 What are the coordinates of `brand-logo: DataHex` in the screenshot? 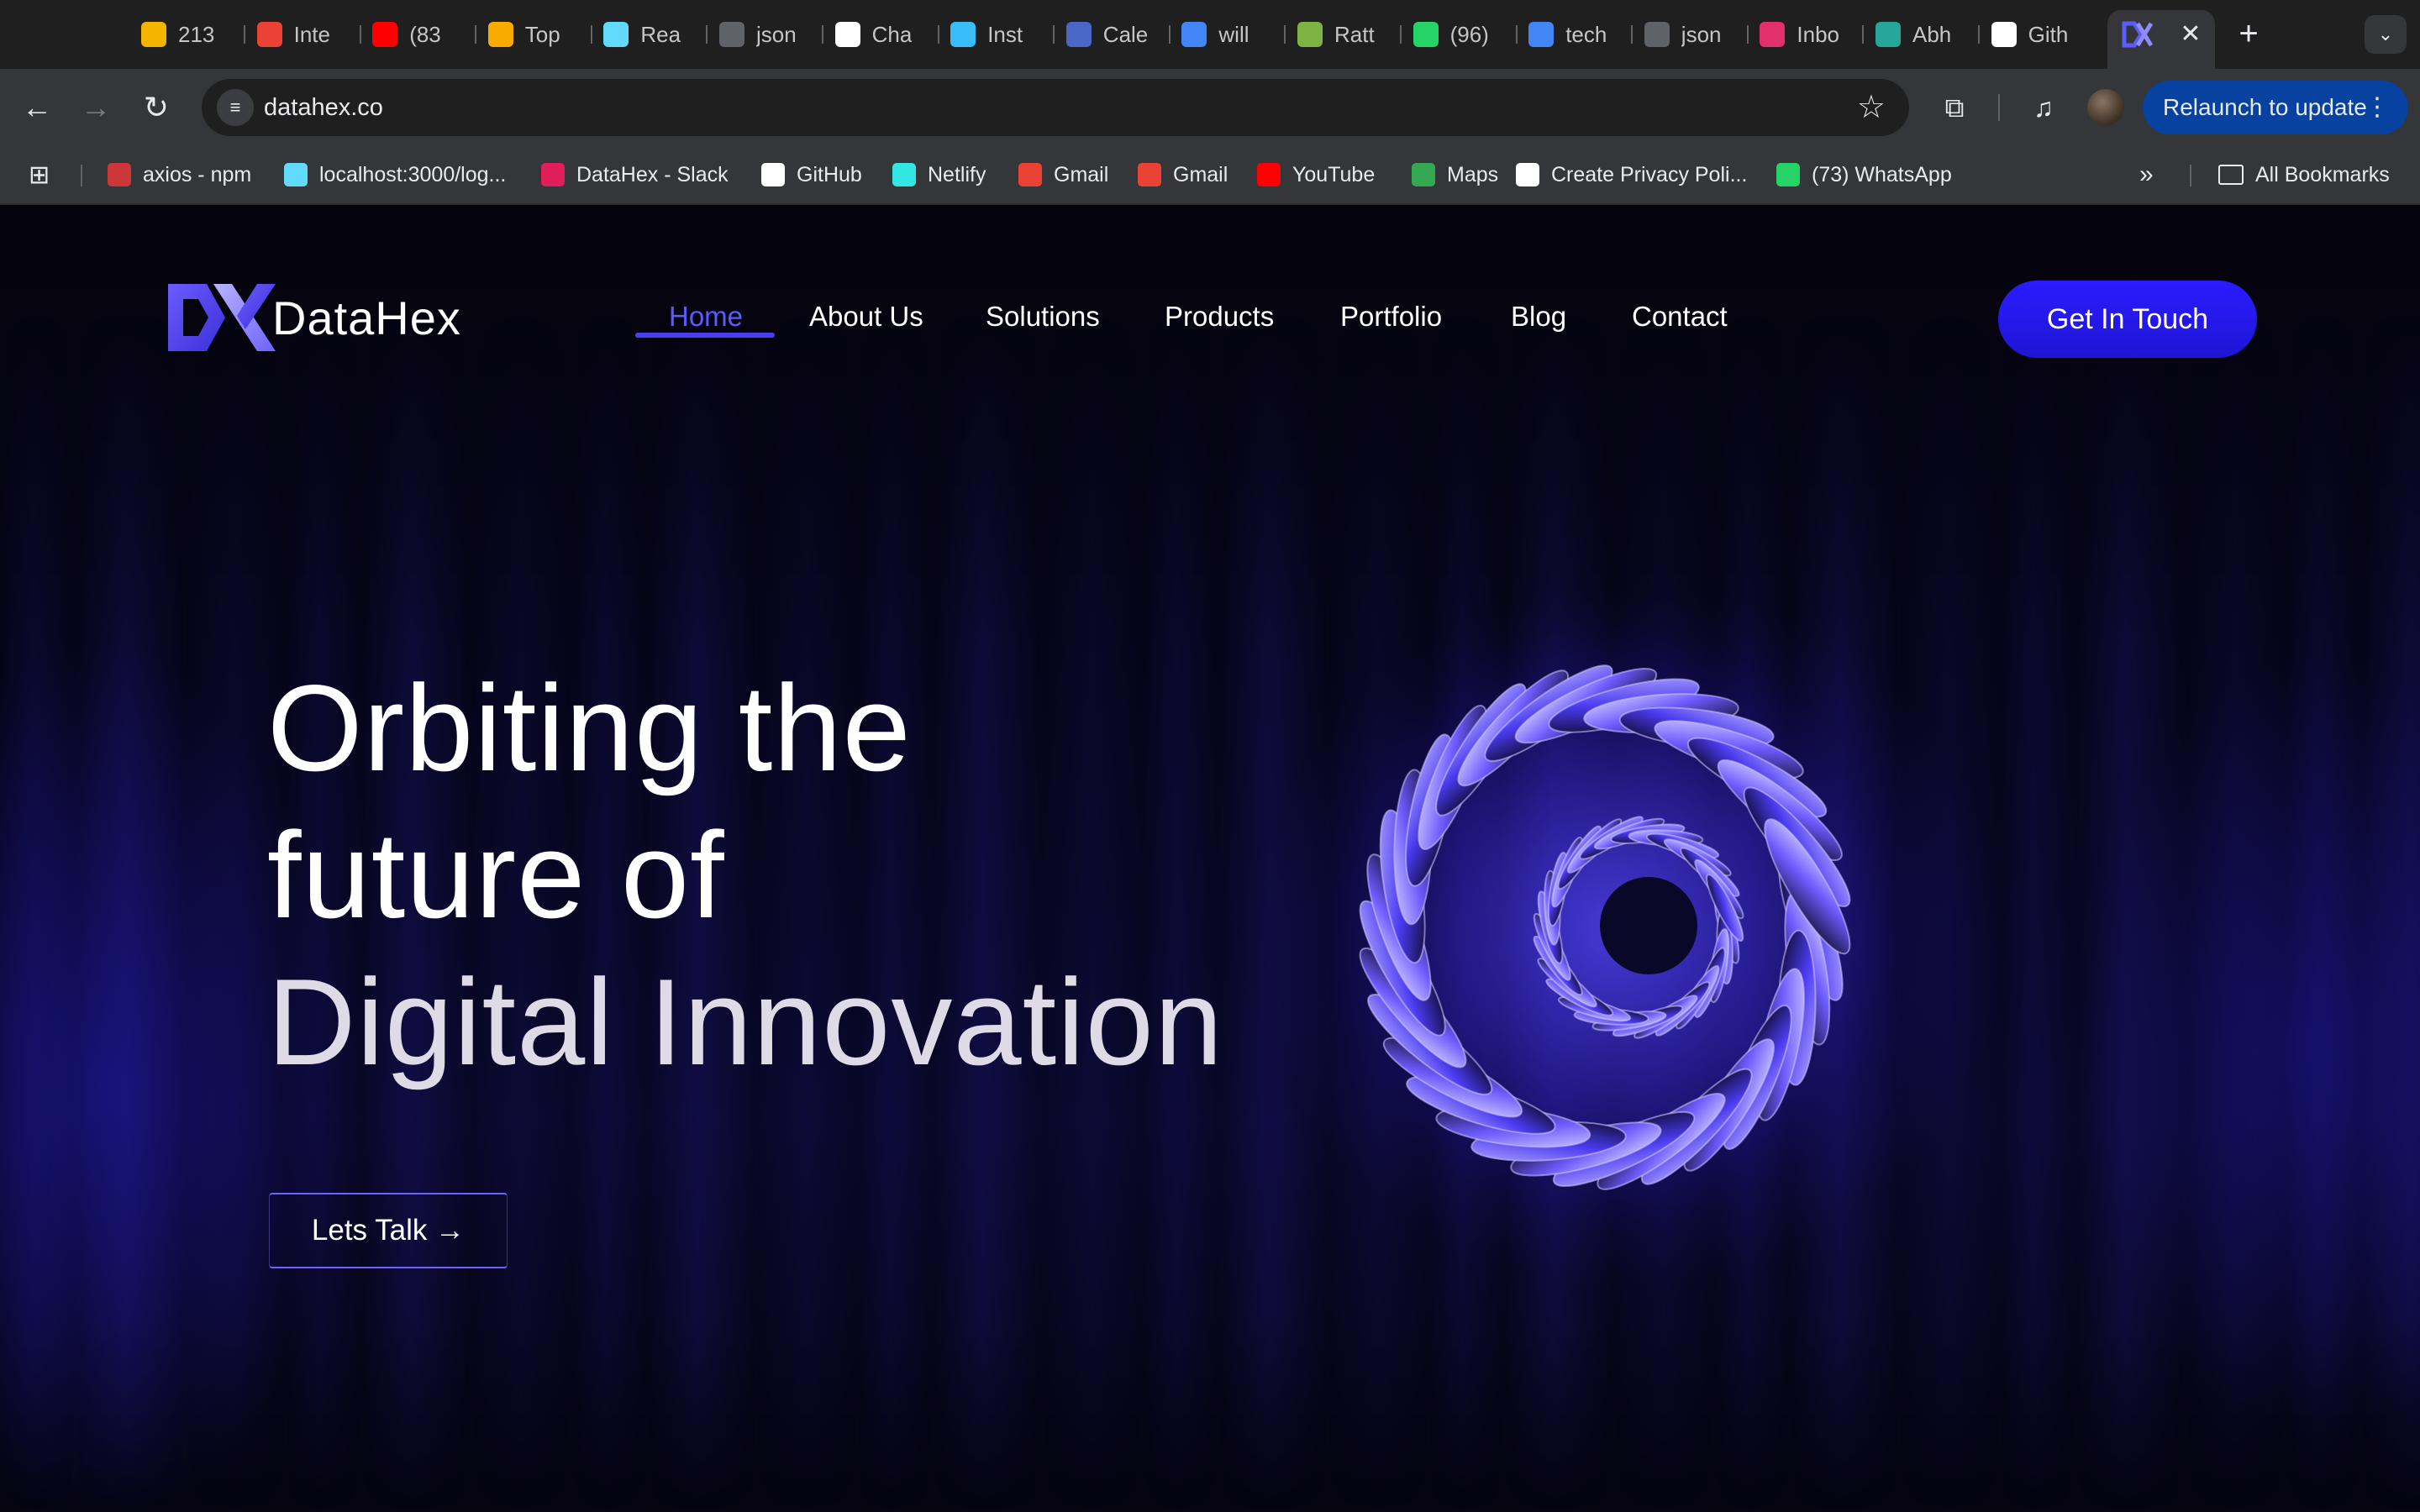 It's located at (312, 317).